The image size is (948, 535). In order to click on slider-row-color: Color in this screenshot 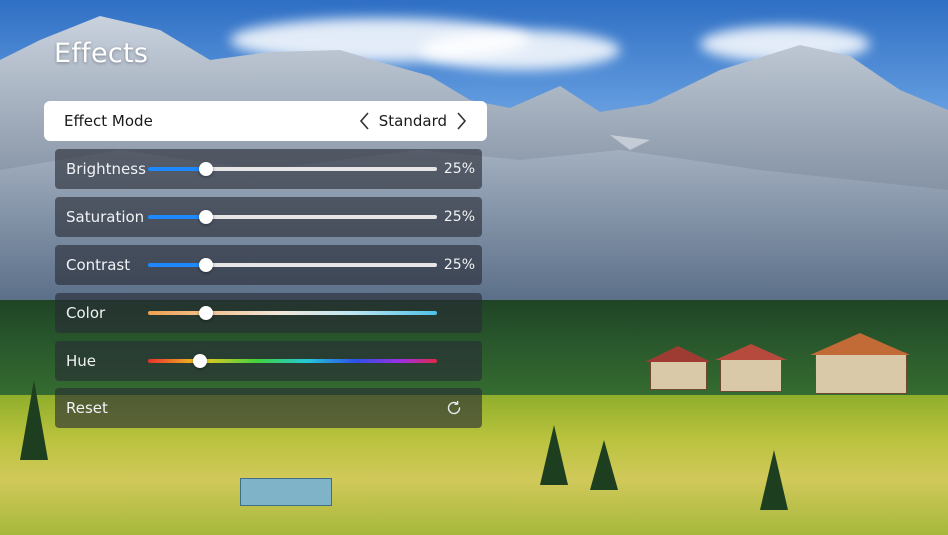, I will do `click(268, 313)`.